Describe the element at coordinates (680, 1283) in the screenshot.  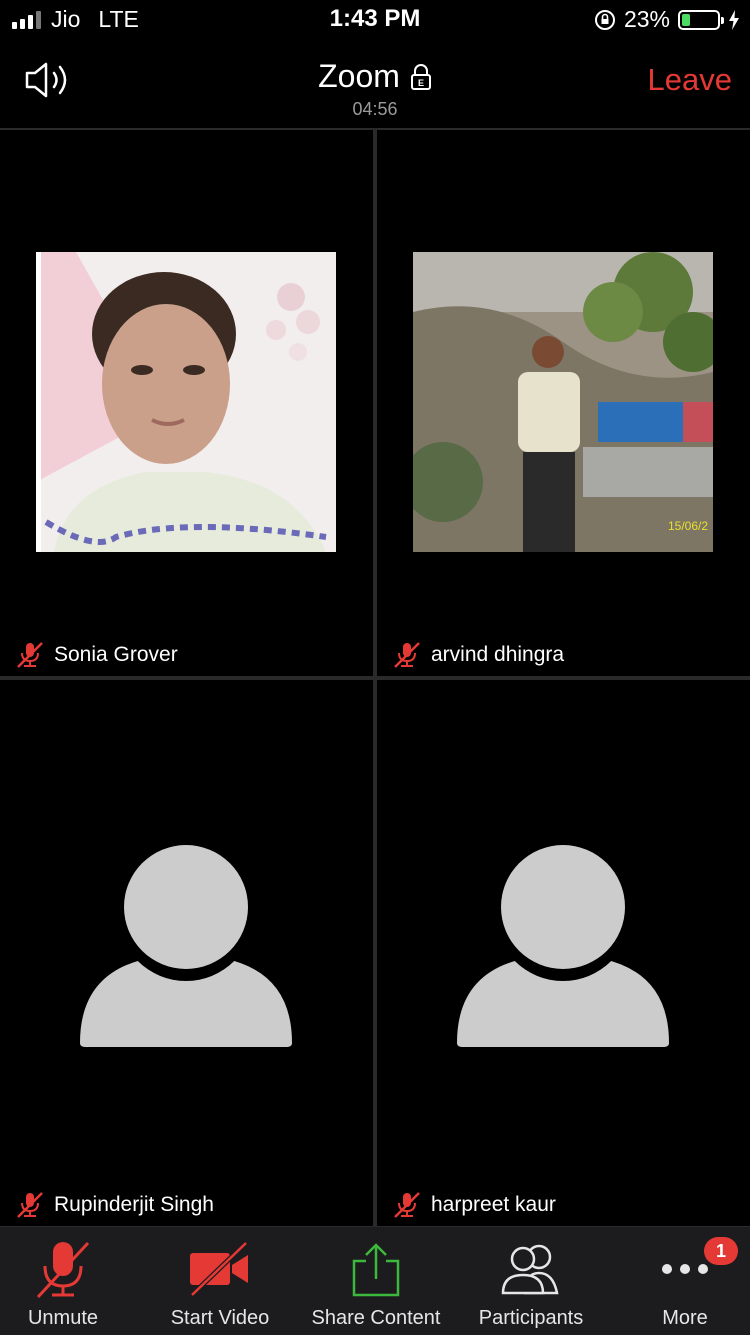
I see `more-button: 1 More` at that location.